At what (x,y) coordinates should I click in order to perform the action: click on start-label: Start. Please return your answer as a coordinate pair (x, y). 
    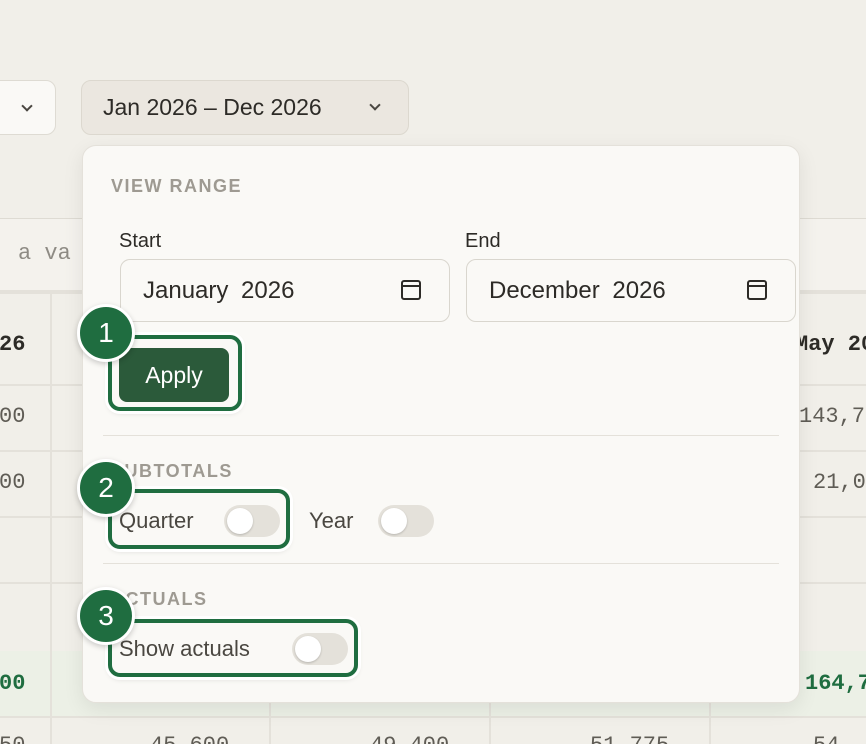
    Looking at the image, I should click on (140, 241).